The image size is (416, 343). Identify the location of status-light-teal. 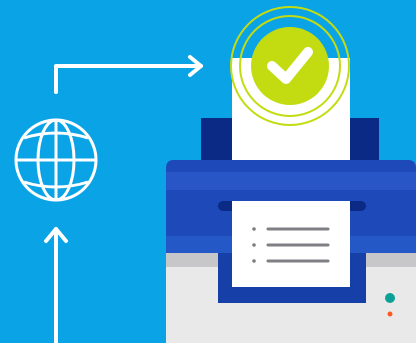
(390, 298).